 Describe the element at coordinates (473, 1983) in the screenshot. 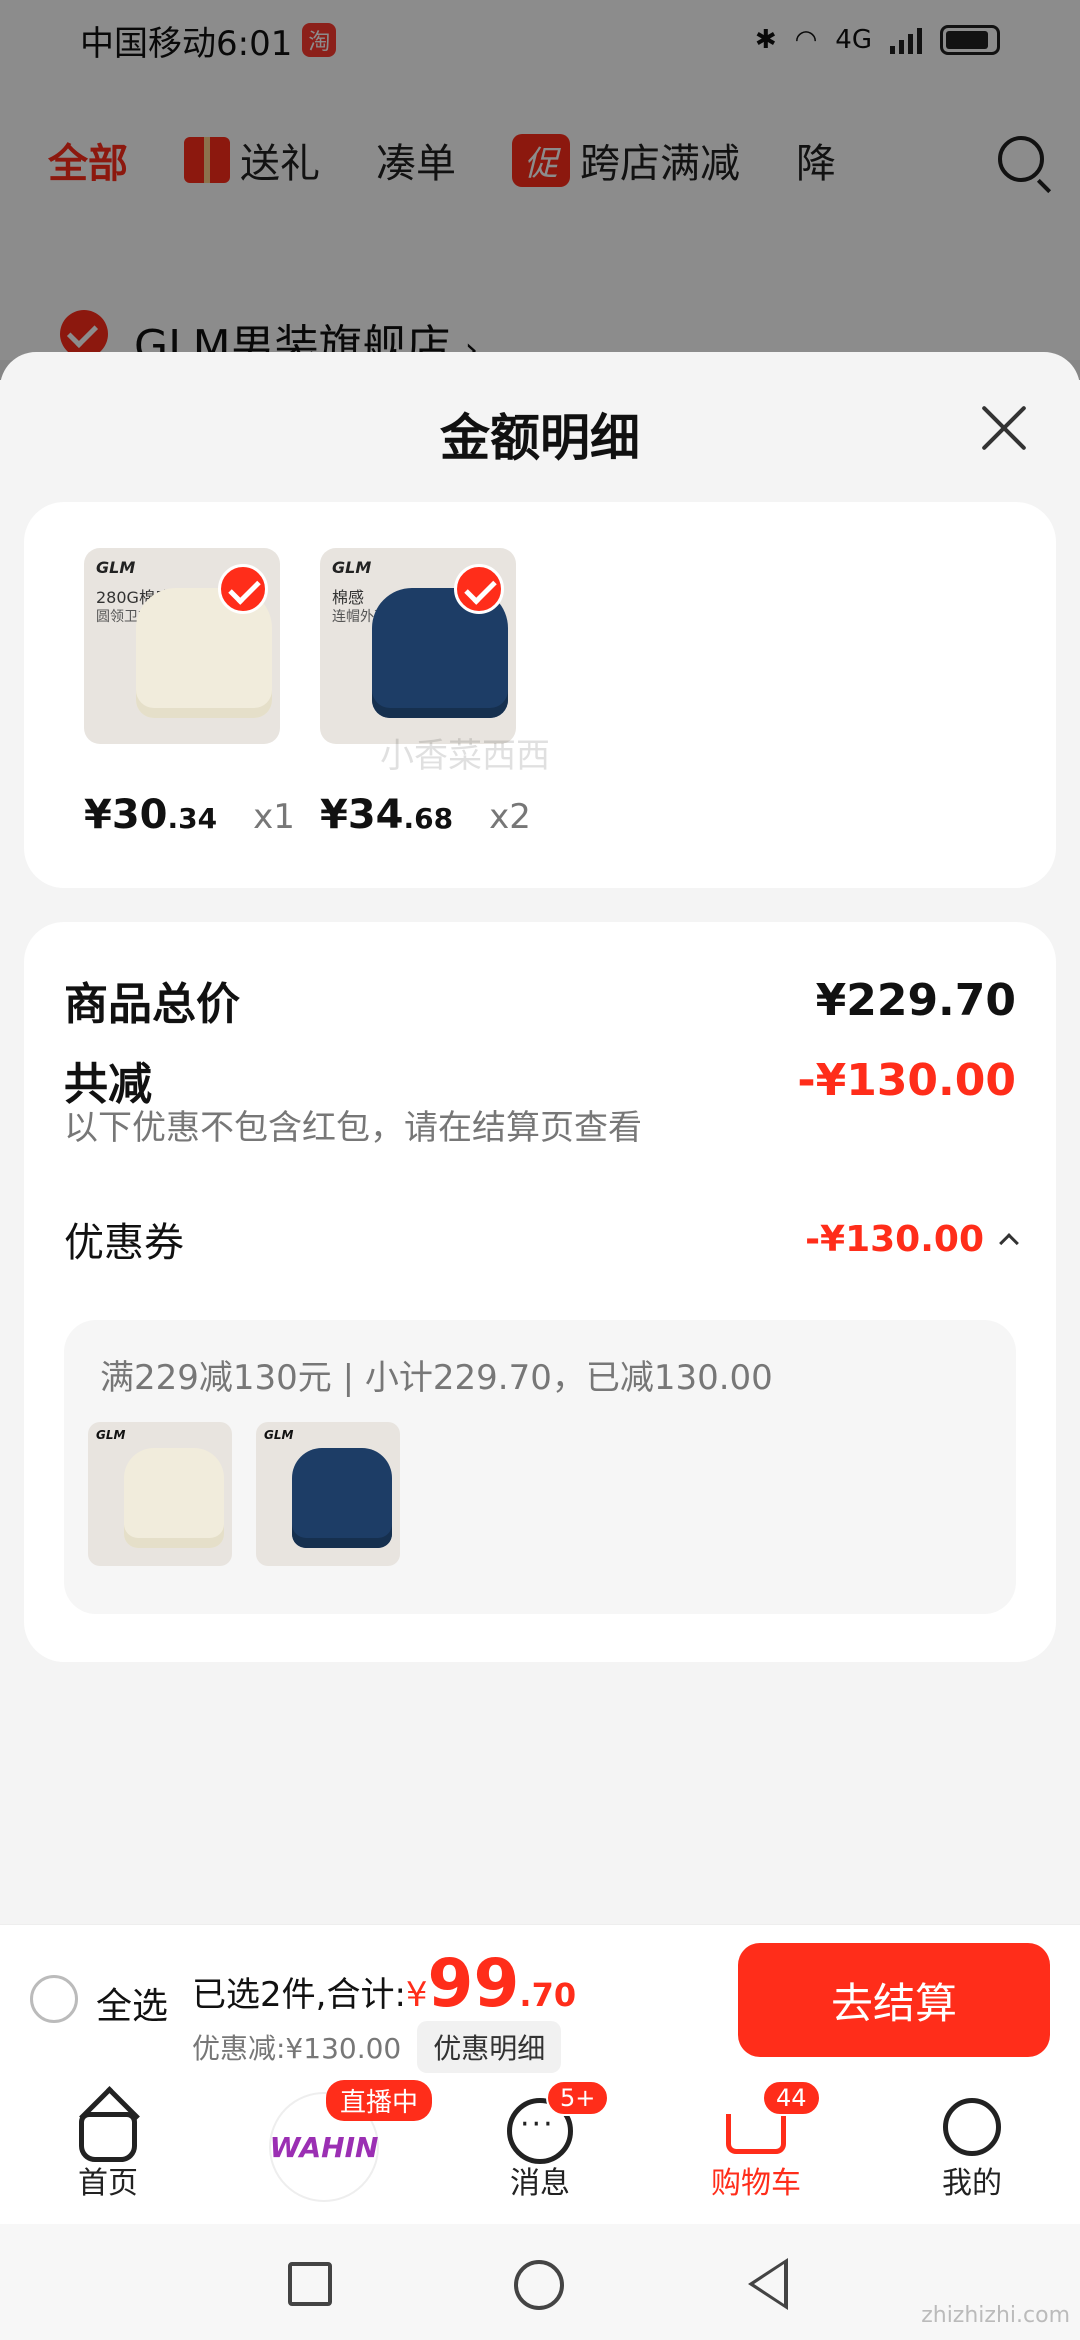

I see `total-amount: 99` at that location.